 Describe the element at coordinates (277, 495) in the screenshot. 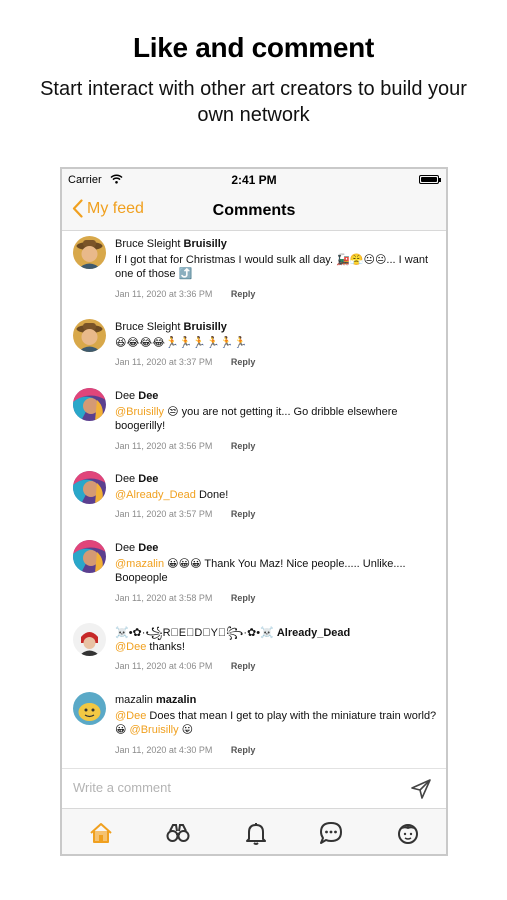

I see `comment-text: @Already_Dead Done!` at that location.